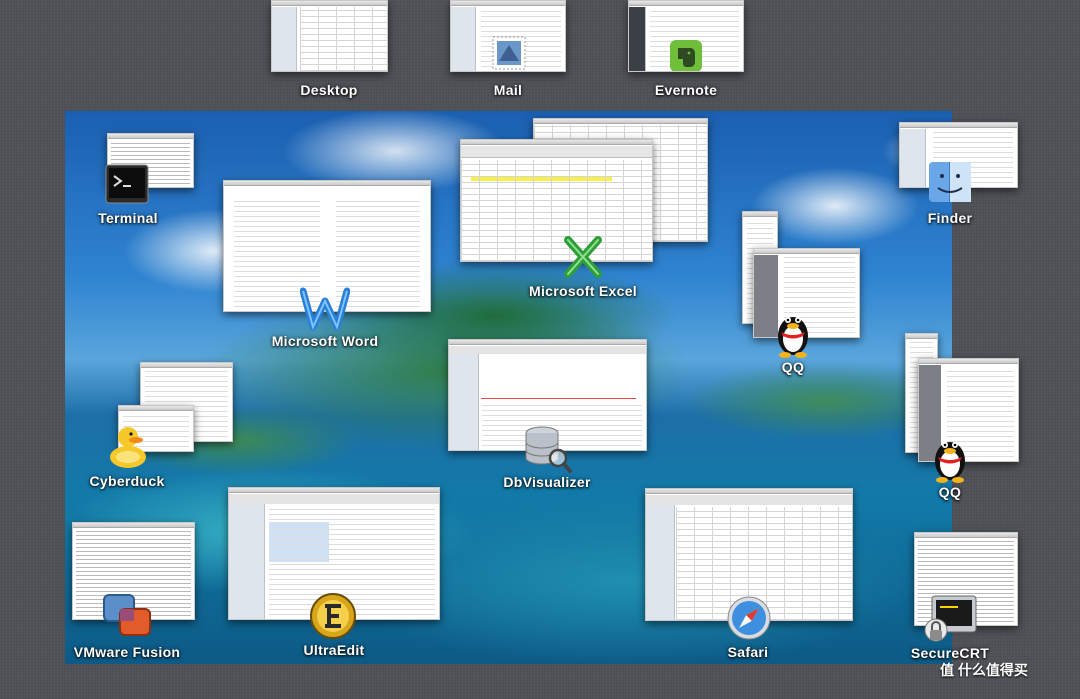 The width and height of the screenshot is (1080, 699). What do you see at coordinates (583, 291) in the screenshot?
I see `excel-label: Microsoft Excel` at bounding box center [583, 291].